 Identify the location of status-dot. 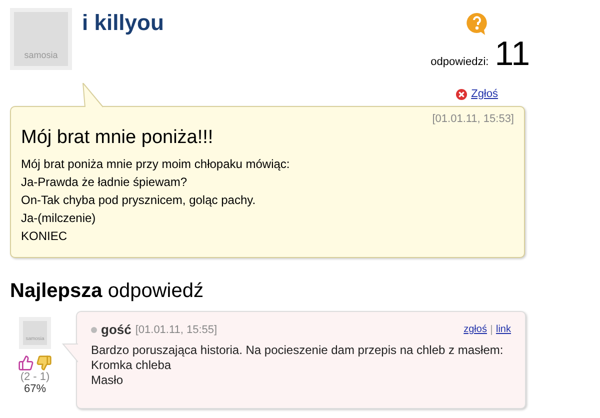
(94, 329).